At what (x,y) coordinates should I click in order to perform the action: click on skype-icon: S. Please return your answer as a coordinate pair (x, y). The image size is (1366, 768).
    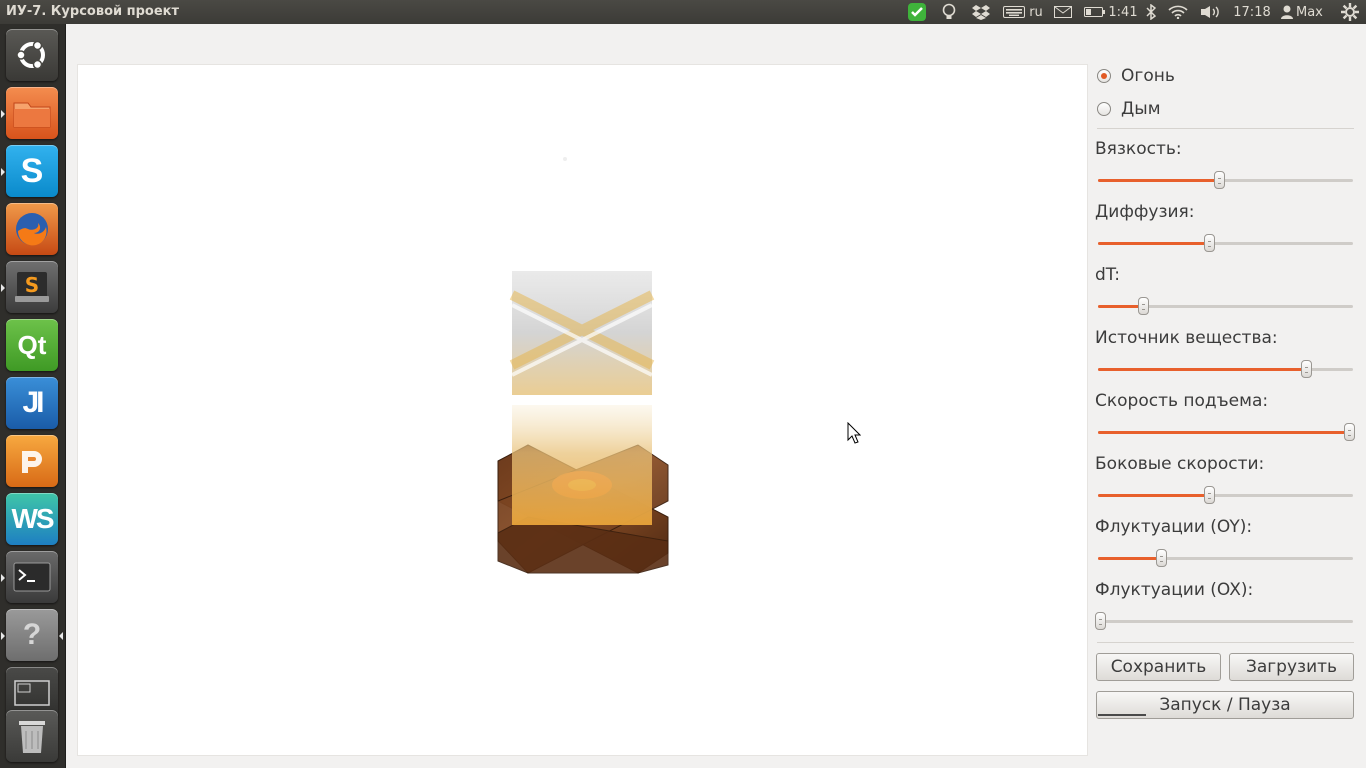
    Looking at the image, I should click on (32, 171).